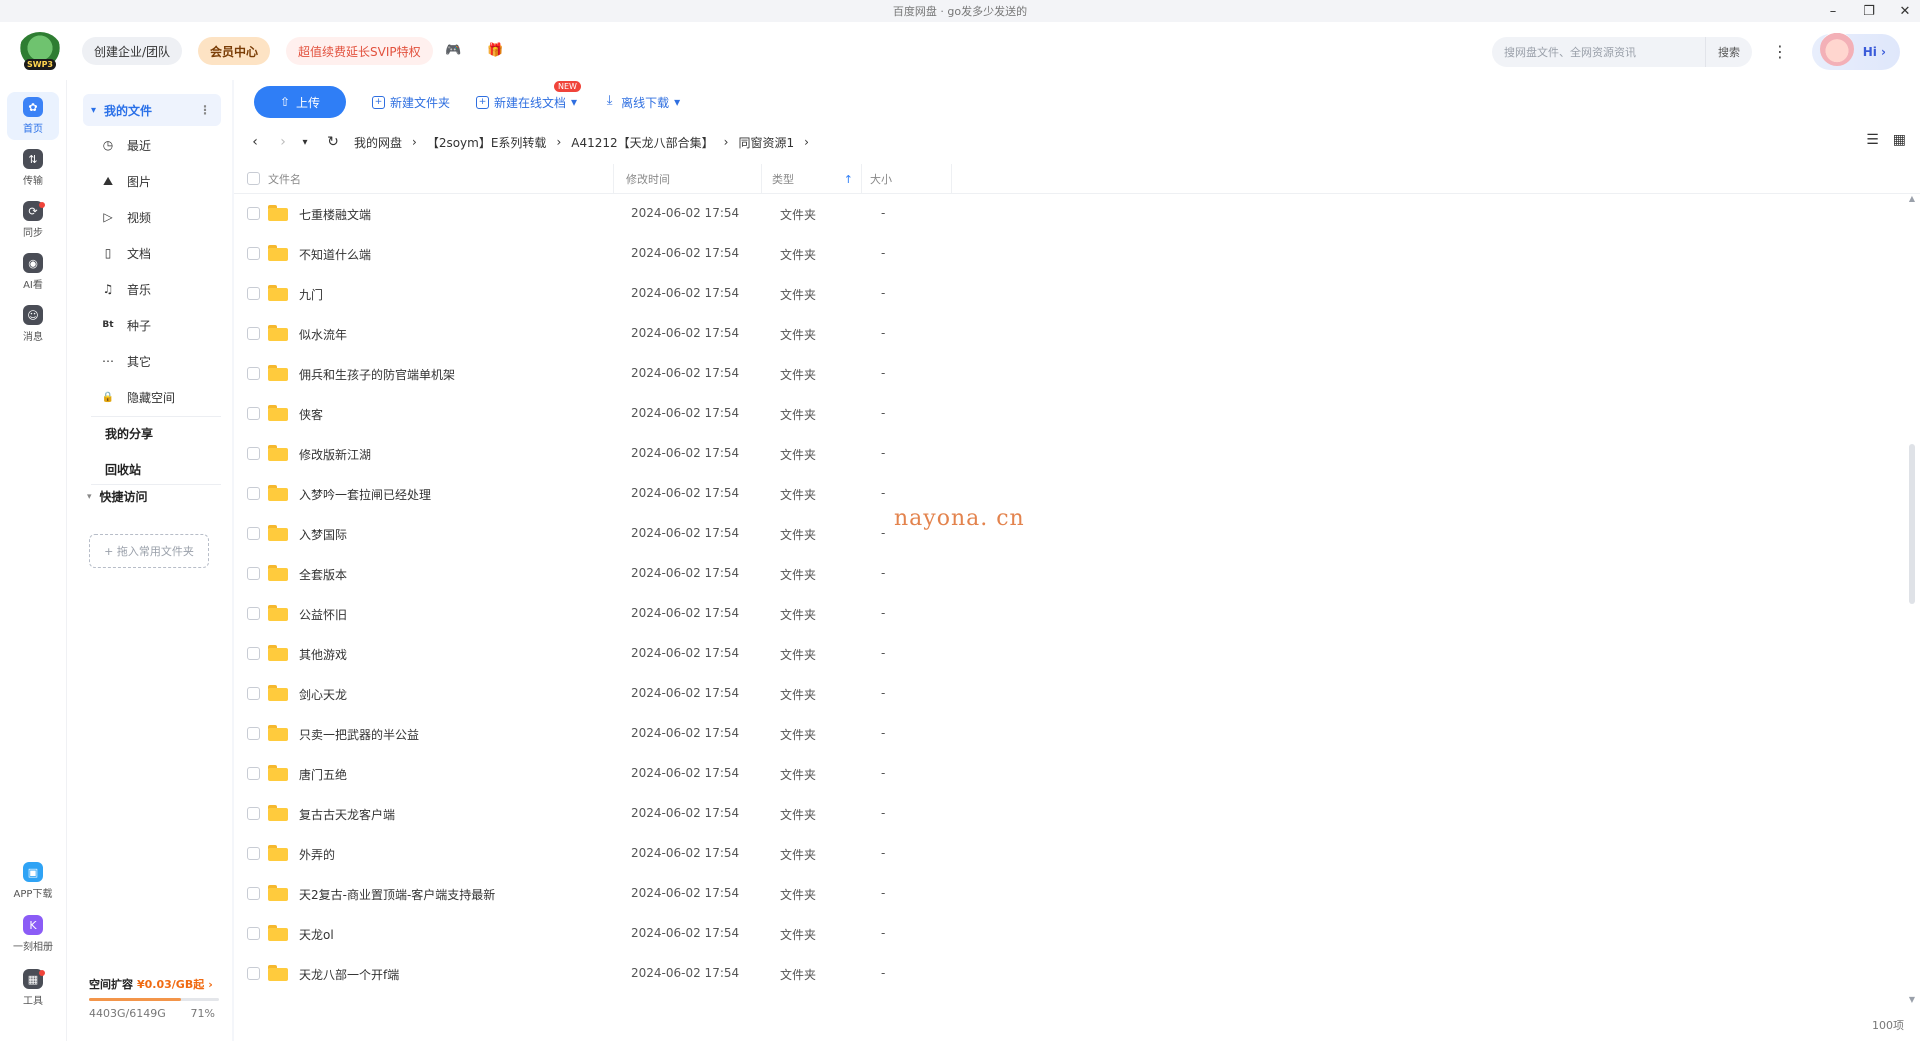 This screenshot has width=1920, height=1041. What do you see at coordinates (117, 496) in the screenshot?
I see `quick-access-header: ▾ 快捷访问` at bounding box center [117, 496].